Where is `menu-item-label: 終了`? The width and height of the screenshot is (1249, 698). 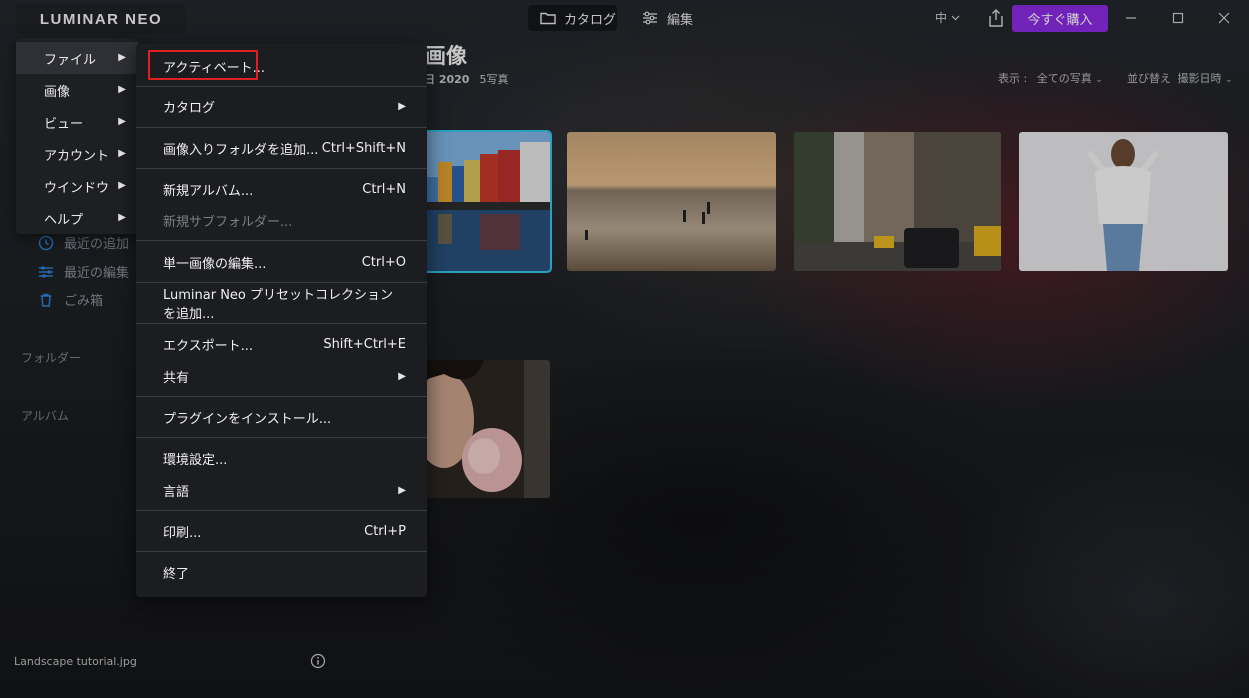
menu-item-label: 終了 is located at coordinates (176, 574).